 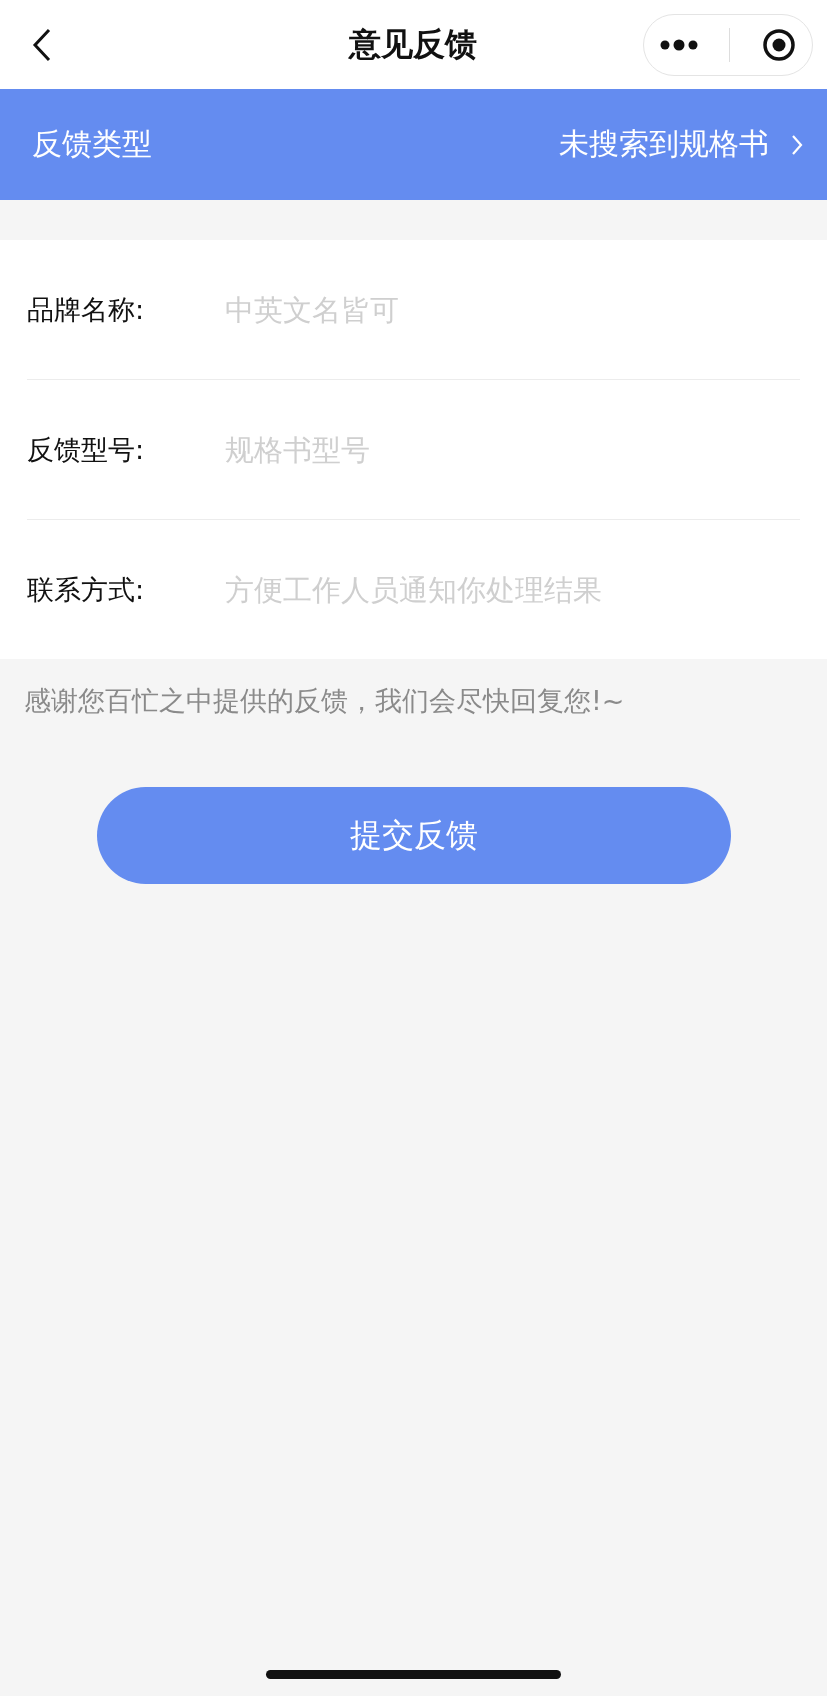 What do you see at coordinates (42, 44) in the screenshot?
I see `back-icon` at bounding box center [42, 44].